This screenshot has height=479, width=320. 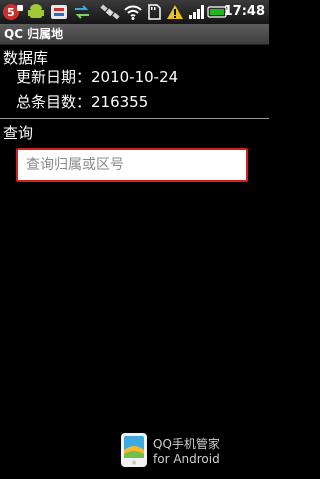 What do you see at coordinates (244, 11) in the screenshot?
I see `status-time: 17:48` at bounding box center [244, 11].